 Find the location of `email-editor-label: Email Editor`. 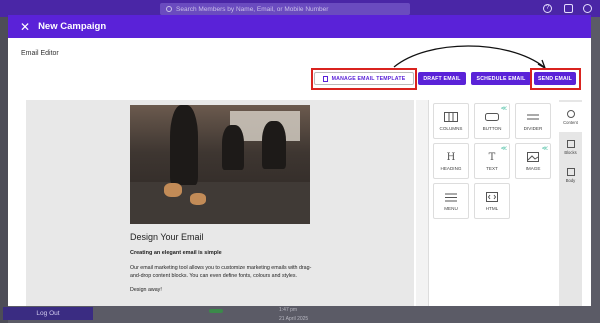

email-editor-label: Email Editor is located at coordinates (40, 53).